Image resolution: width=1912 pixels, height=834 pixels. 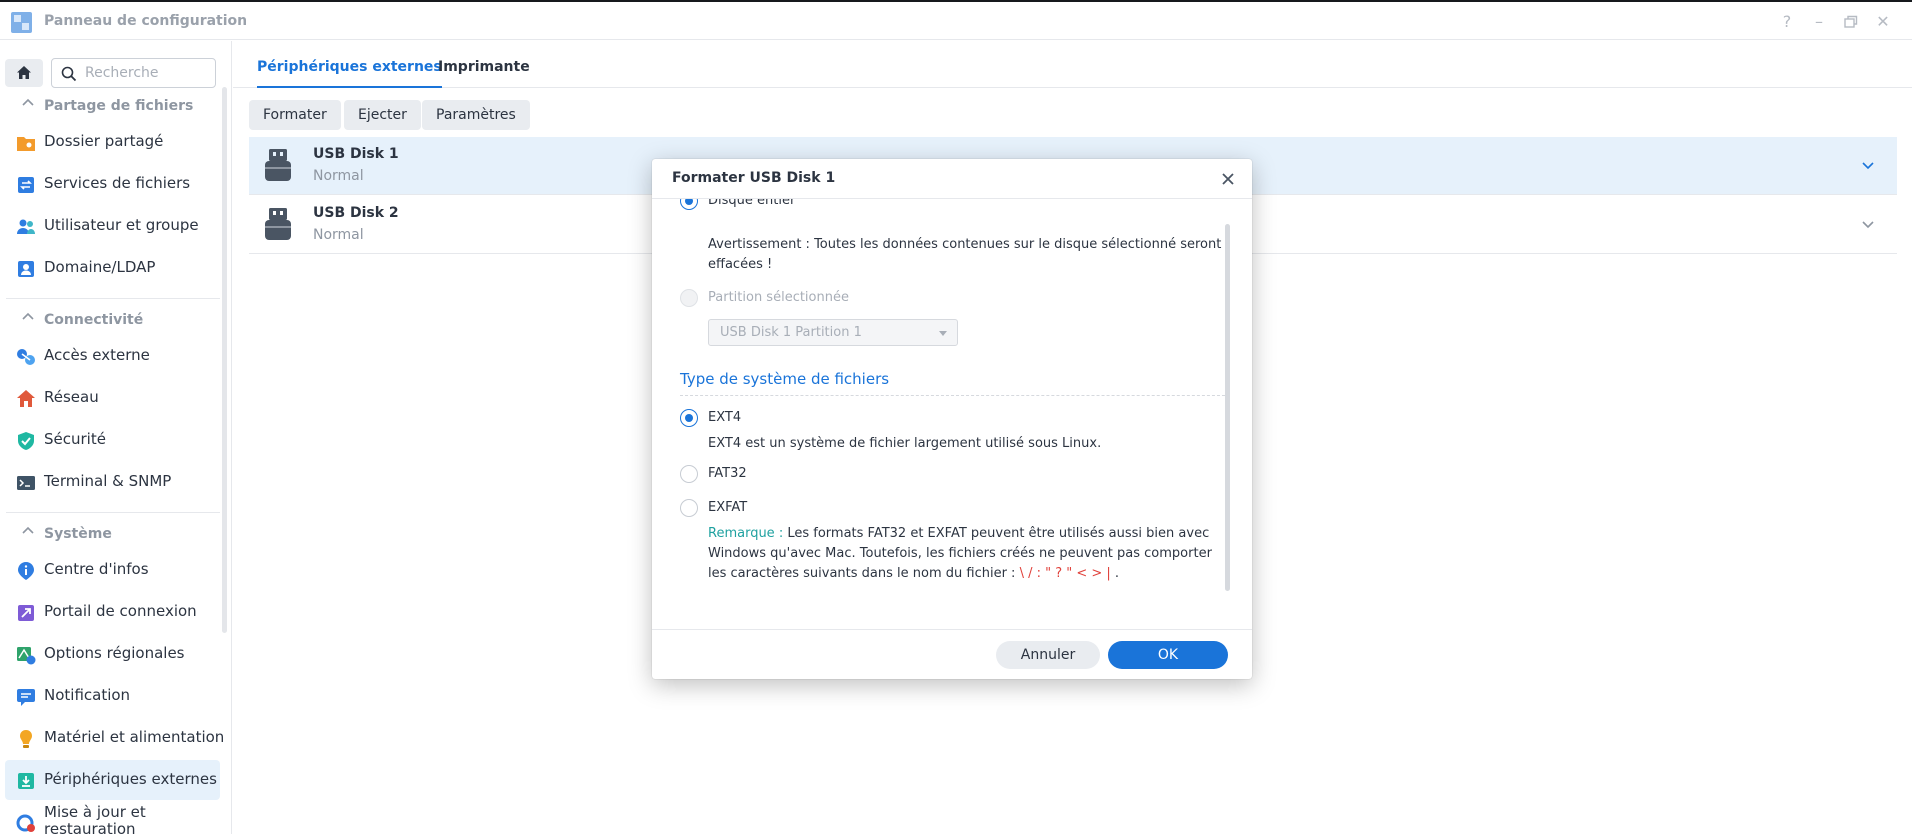 I want to click on note-end: ., so click(x=1115, y=573).